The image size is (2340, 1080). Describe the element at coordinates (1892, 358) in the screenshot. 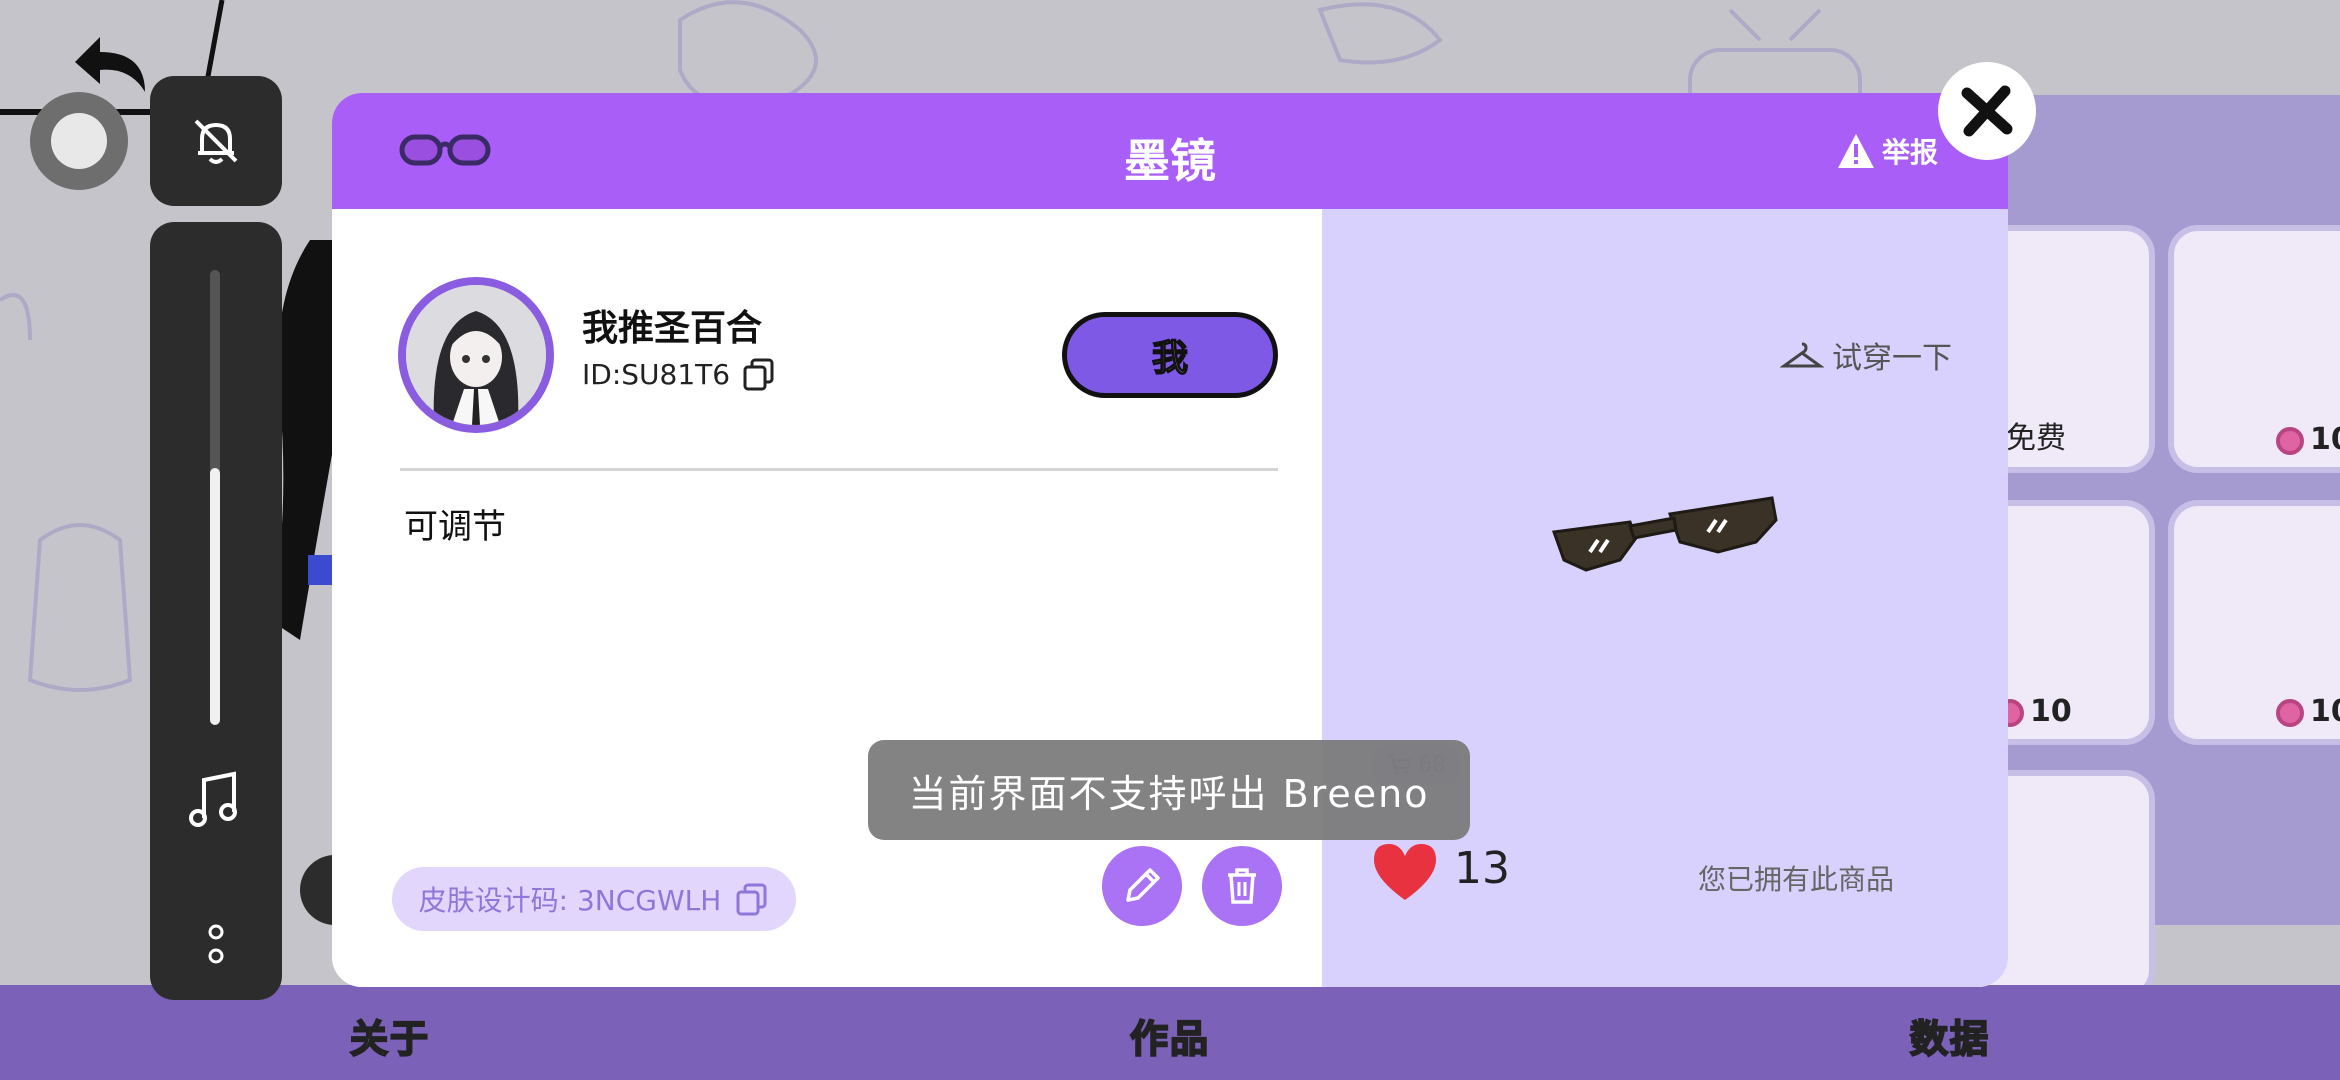

I see `try-on-label: 试穿一下` at that location.